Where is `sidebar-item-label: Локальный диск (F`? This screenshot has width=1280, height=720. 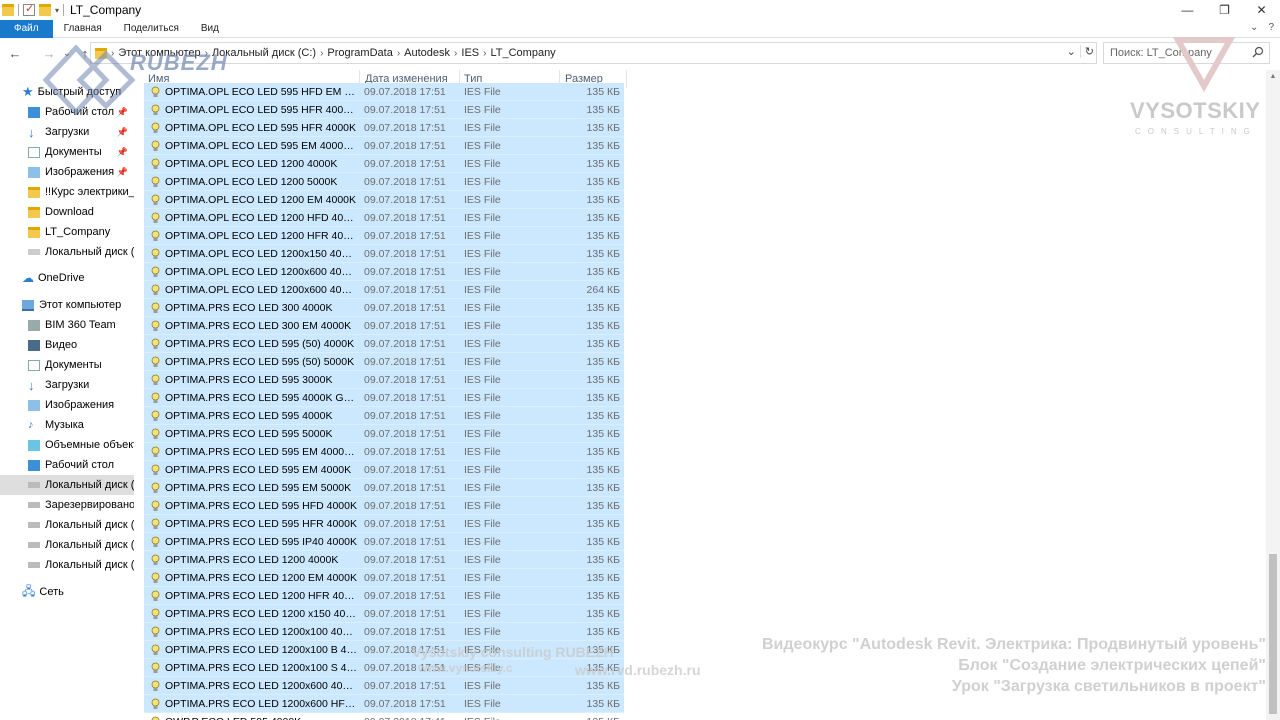
sidebar-item-label: Локальный диск (F is located at coordinates (89, 545).